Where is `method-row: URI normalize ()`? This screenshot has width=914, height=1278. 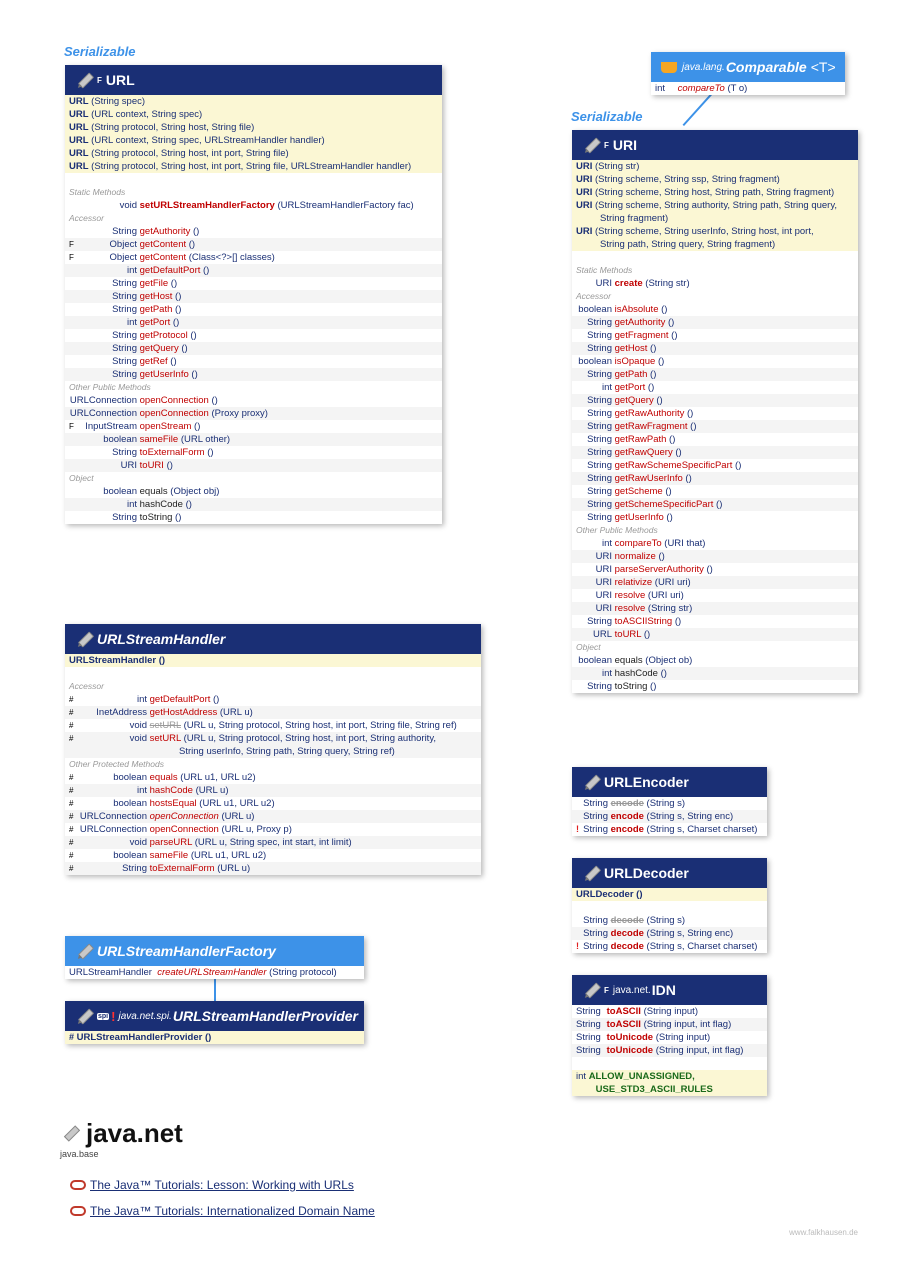
method-row: URI normalize () is located at coordinates (715, 556).